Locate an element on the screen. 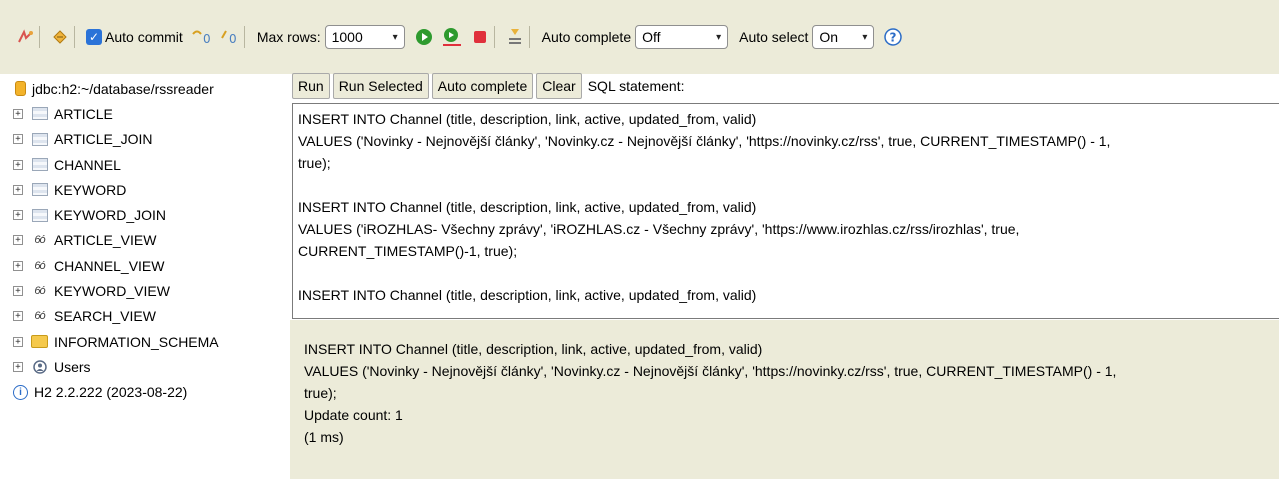 Image resolution: width=1279 pixels, height=479 pixels. version-node: i H2 2.2.222 (2023-08-22) is located at coordinates (145, 392).